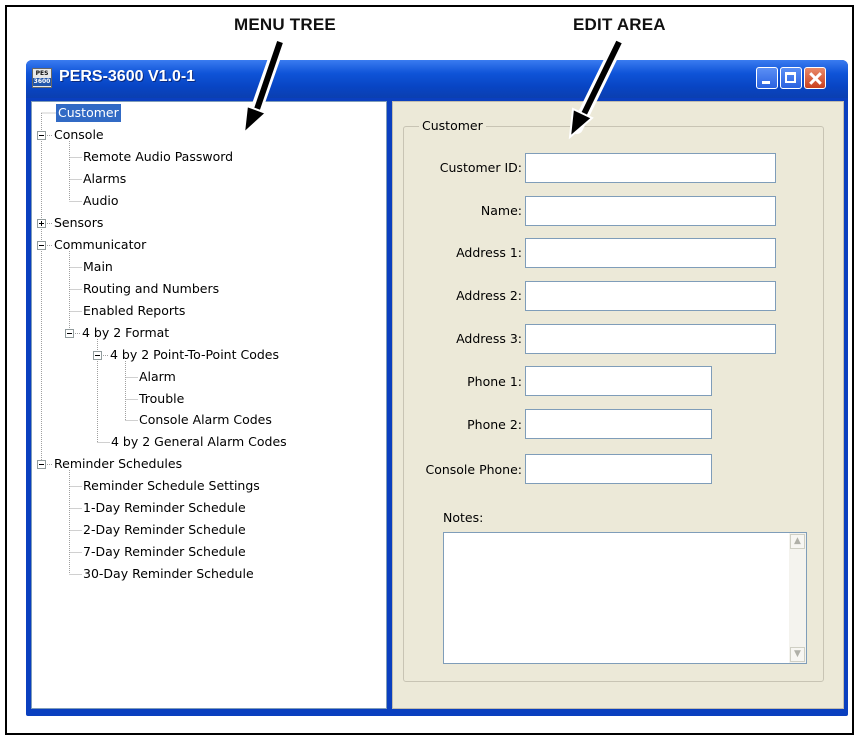 Image resolution: width=863 pixels, height=744 pixels. Describe the element at coordinates (650, 296) in the screenshot. I see `address2-field` at that location.